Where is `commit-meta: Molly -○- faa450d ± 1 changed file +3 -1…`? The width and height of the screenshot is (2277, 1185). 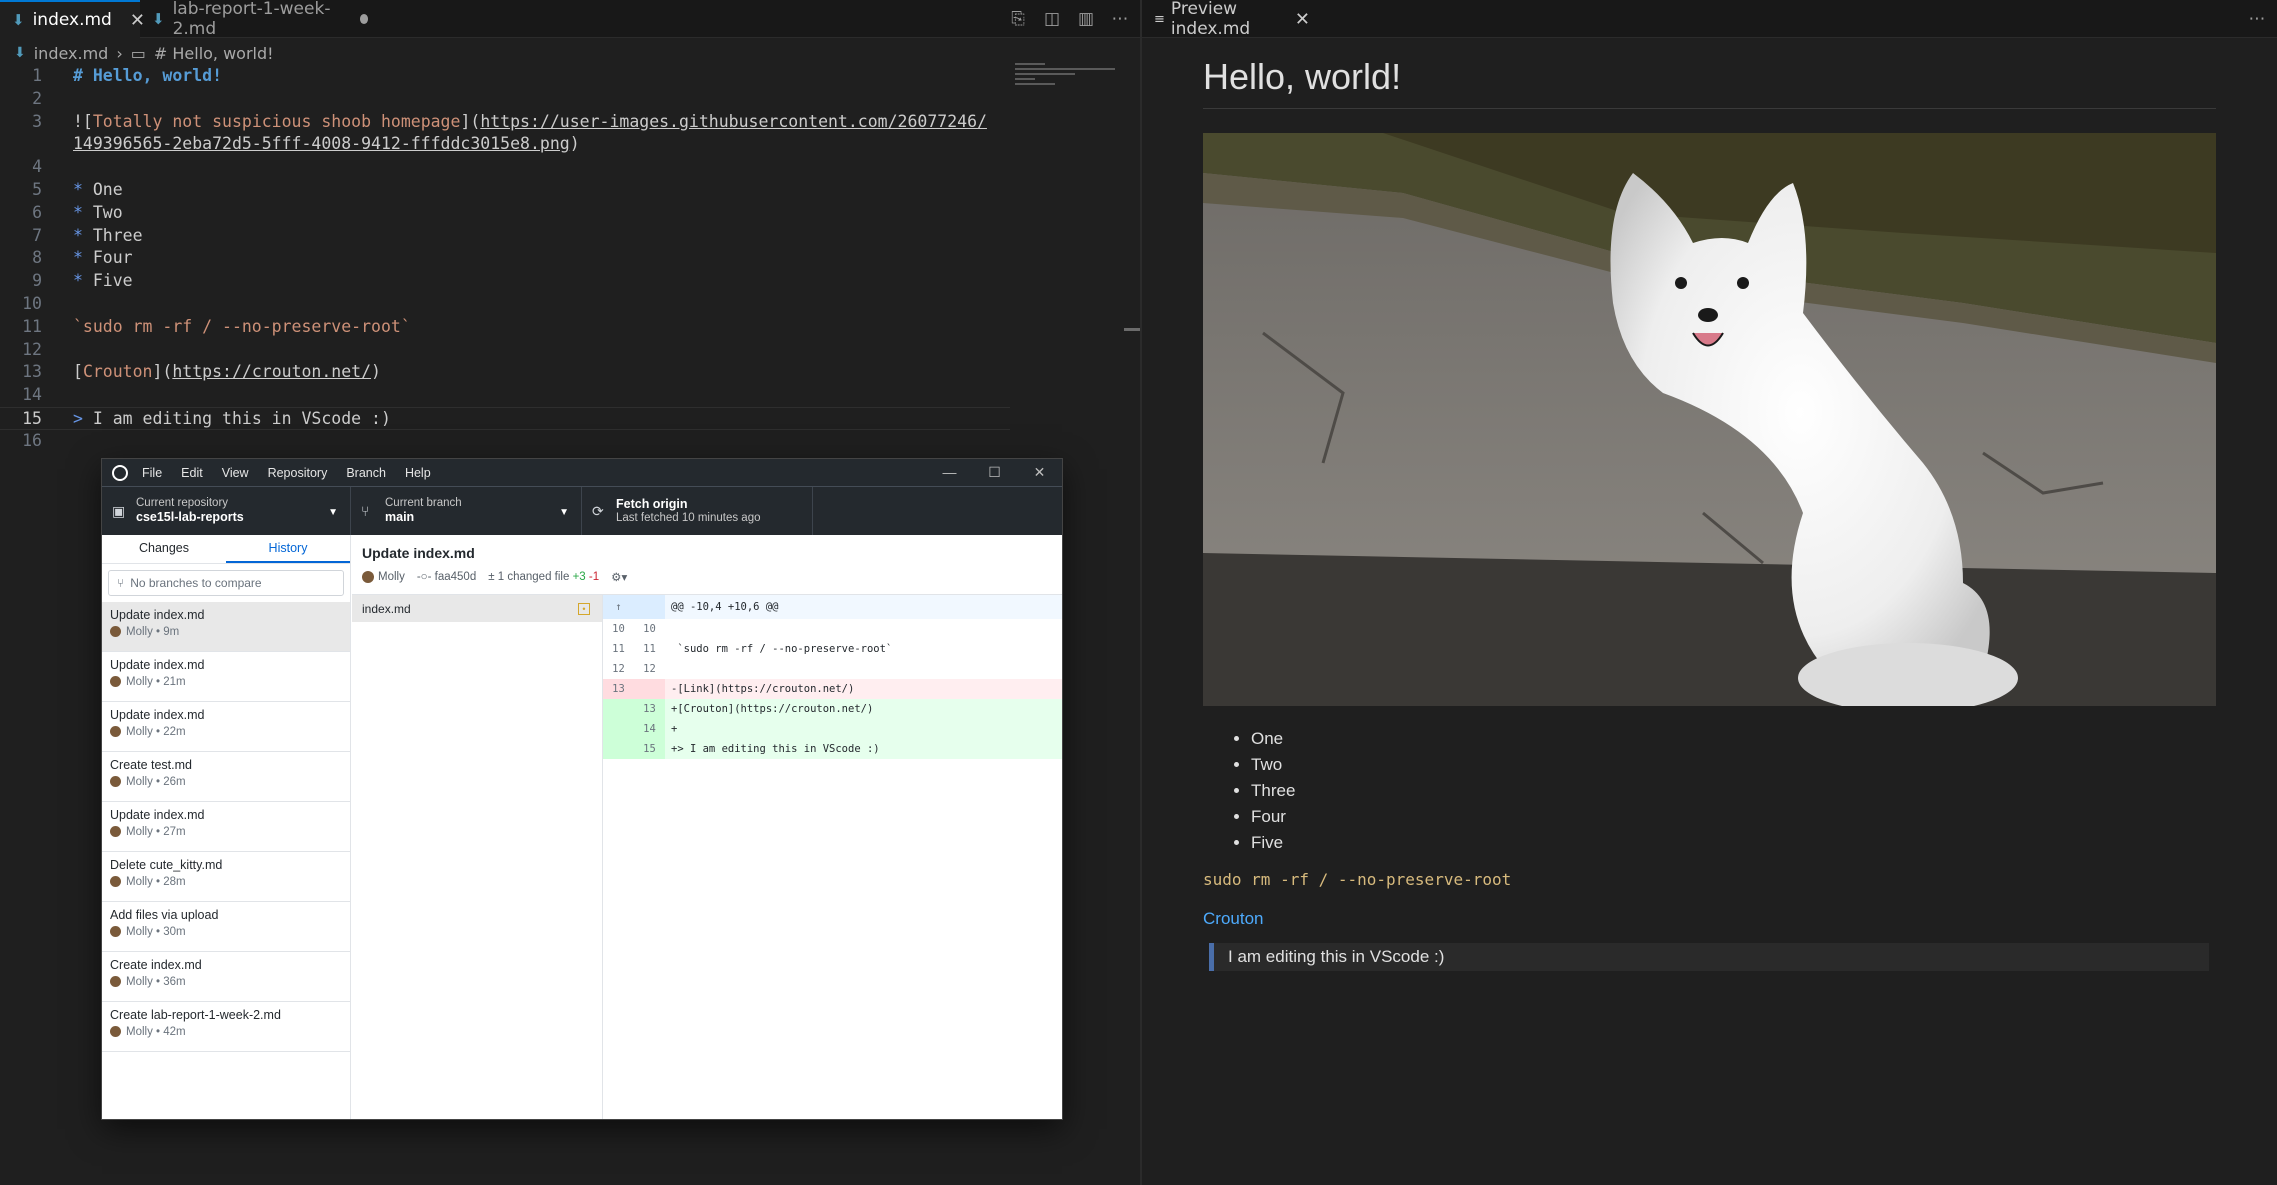
commit-meta: Molly -○- faa450d ± 1 changed file +3 -1… is located at coordinates (707, 577).